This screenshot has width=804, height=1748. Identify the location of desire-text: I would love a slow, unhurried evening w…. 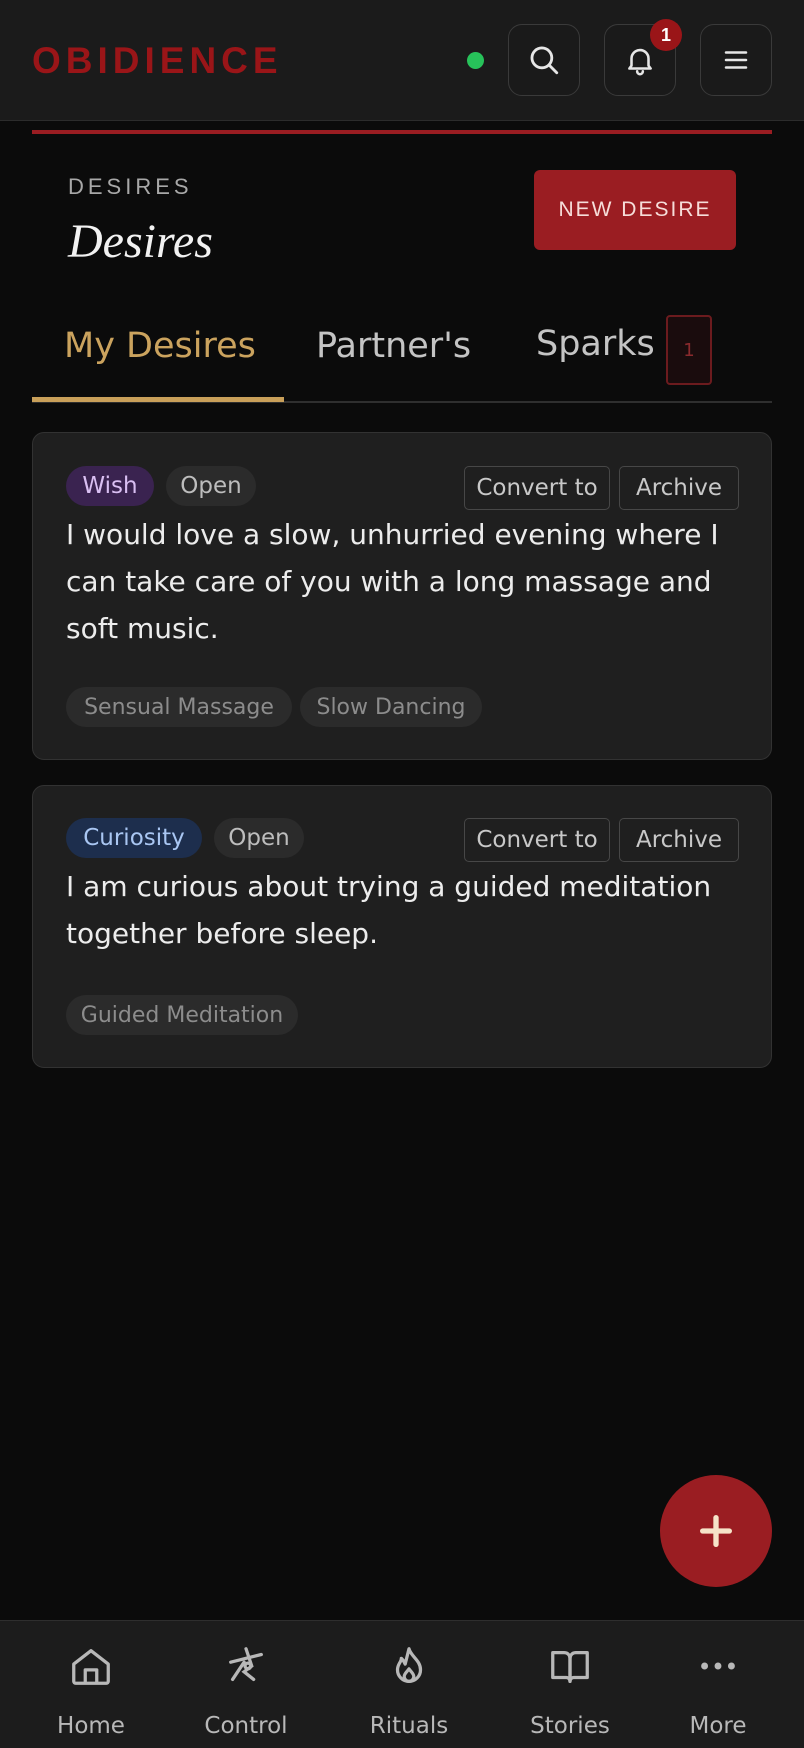
(392, 581).